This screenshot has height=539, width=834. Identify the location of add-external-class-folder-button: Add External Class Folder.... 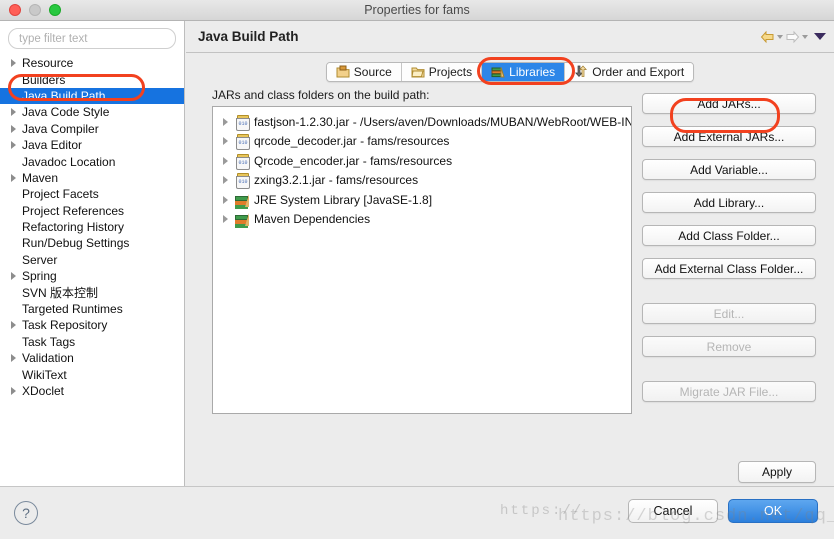
(729, 268).